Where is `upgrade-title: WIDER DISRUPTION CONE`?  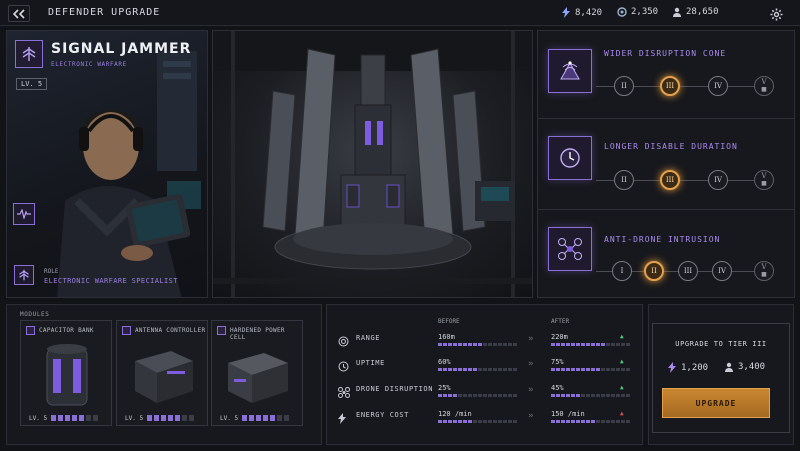
upgrade-title: WIDER DISRUPTION CONE is located at coordinates (665, 53).